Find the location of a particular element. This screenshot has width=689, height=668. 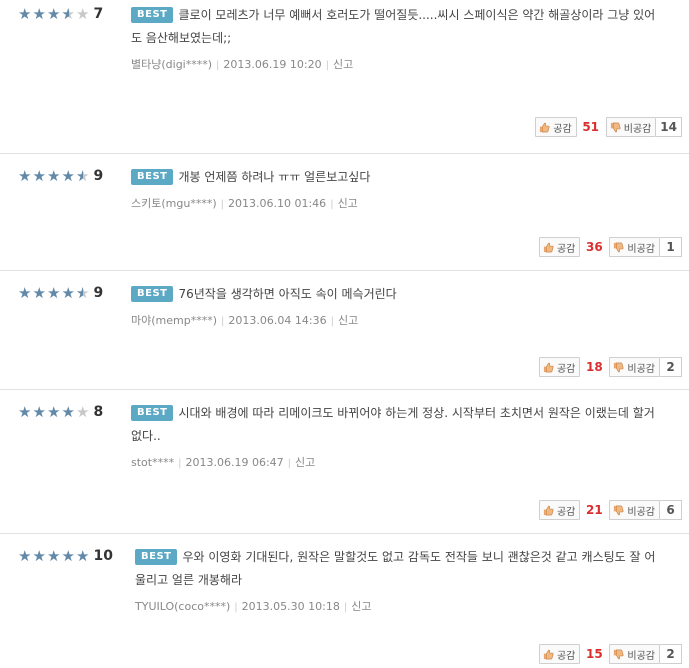

review-date: 2013.06.19 06:47 is located at coordinates (234, 462).